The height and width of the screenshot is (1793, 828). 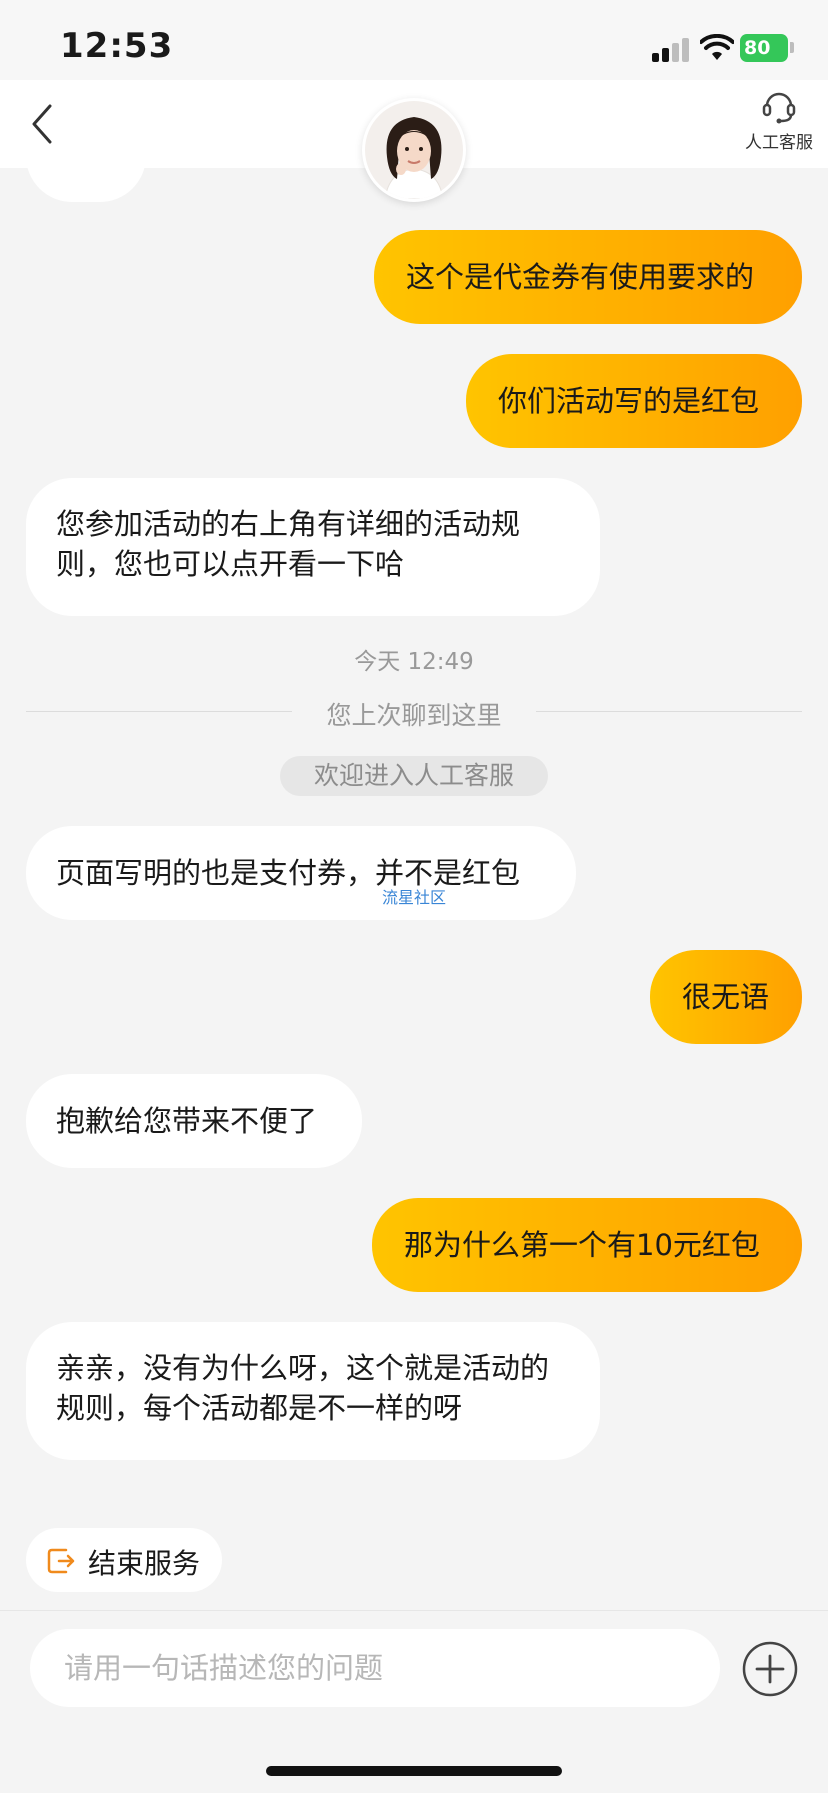 I want to click on wifi-icon, so click(x=717, y=47).